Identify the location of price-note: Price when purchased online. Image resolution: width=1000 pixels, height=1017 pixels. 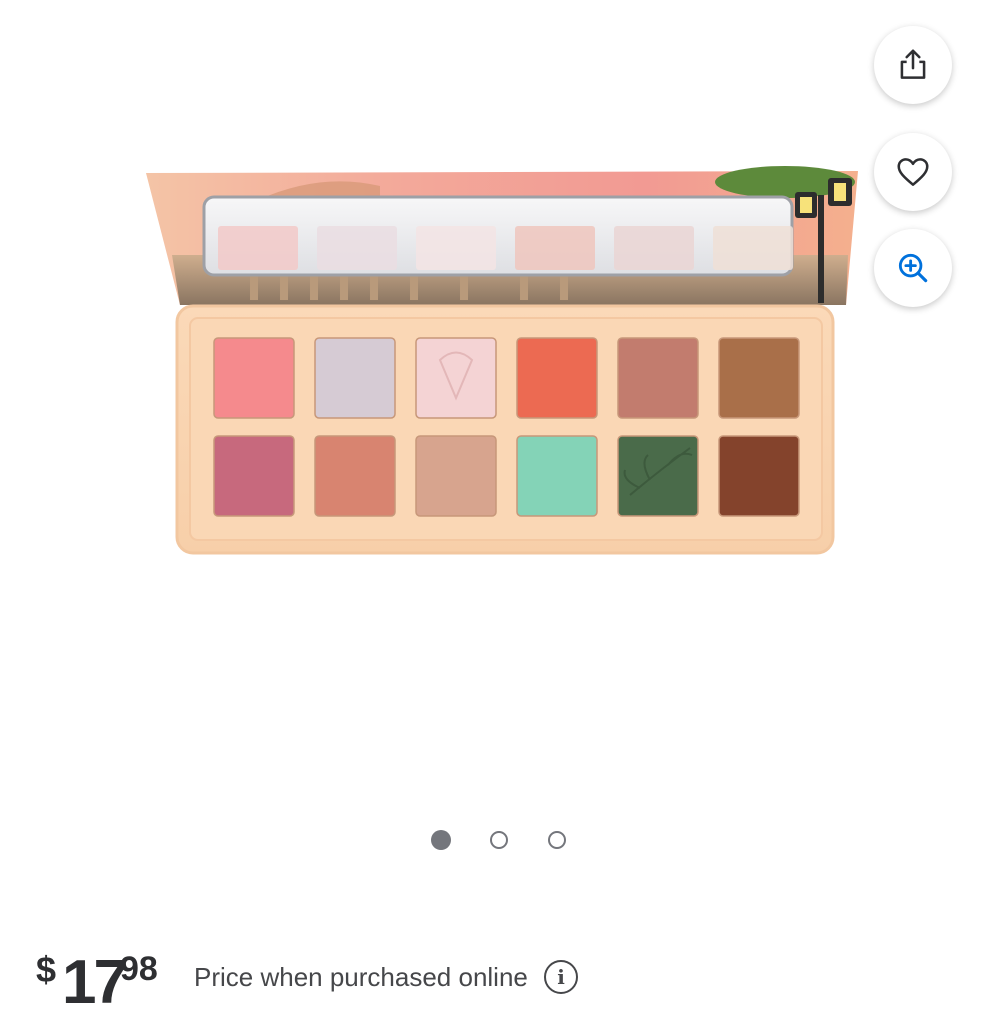
(361, 977).